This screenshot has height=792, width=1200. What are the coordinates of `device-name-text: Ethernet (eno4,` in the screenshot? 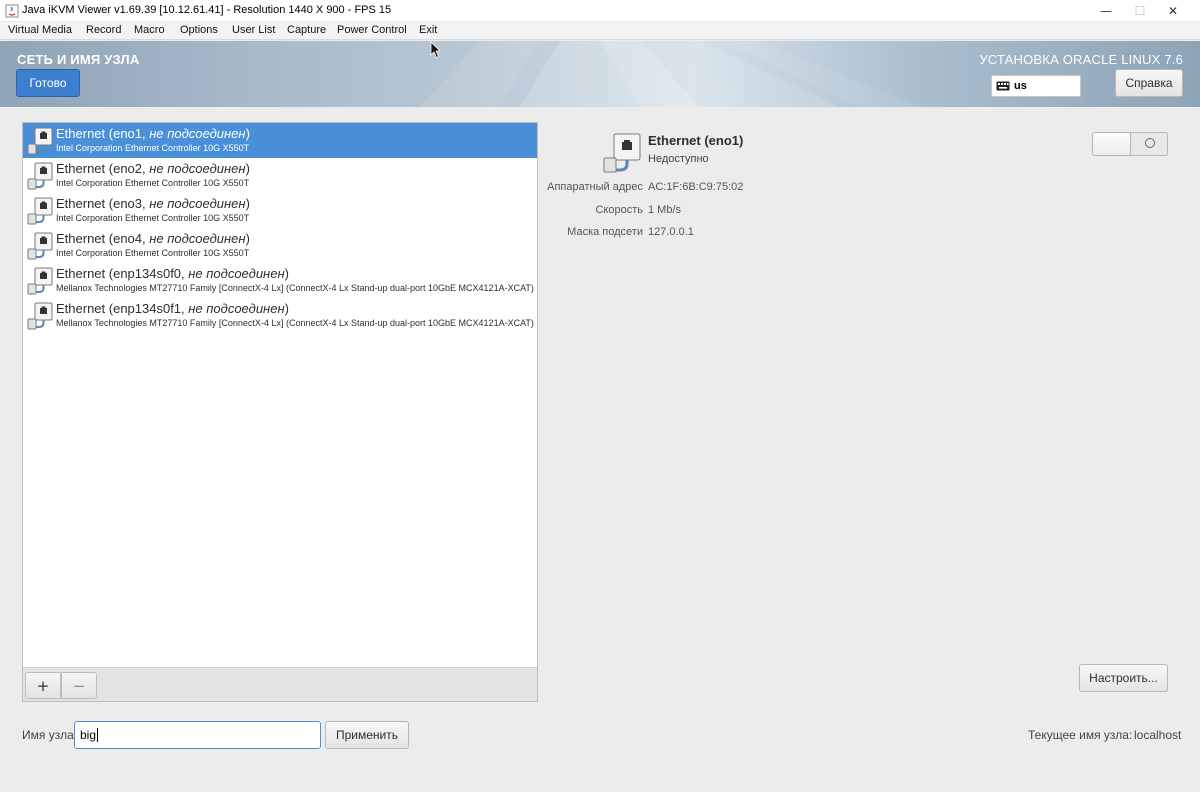 It's located at (103, 238).